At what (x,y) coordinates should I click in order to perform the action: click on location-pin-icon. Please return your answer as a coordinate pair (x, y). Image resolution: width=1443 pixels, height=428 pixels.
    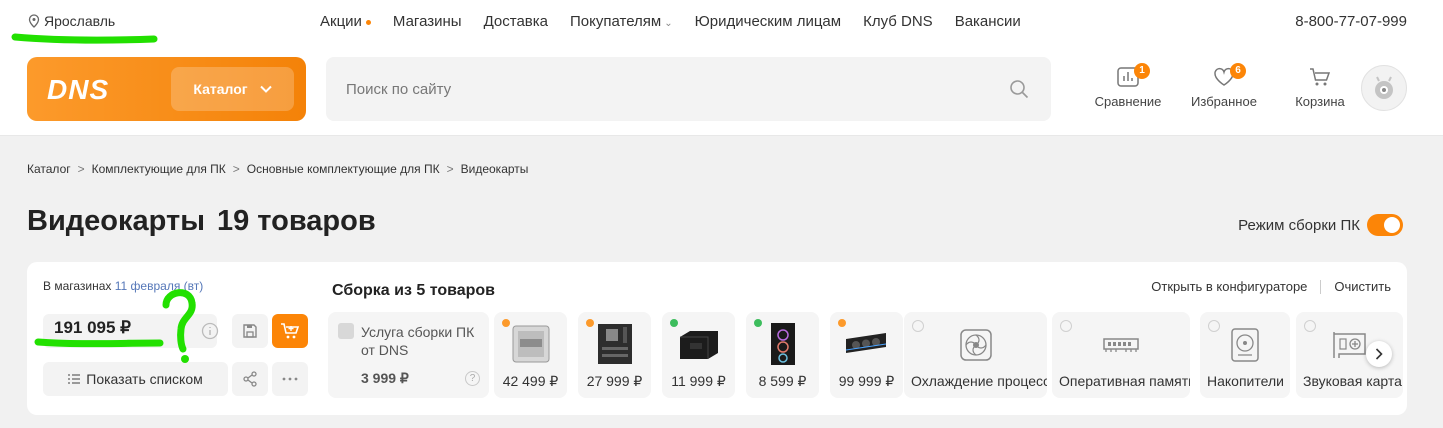
    Looking at the image, I should click on (34, 21).